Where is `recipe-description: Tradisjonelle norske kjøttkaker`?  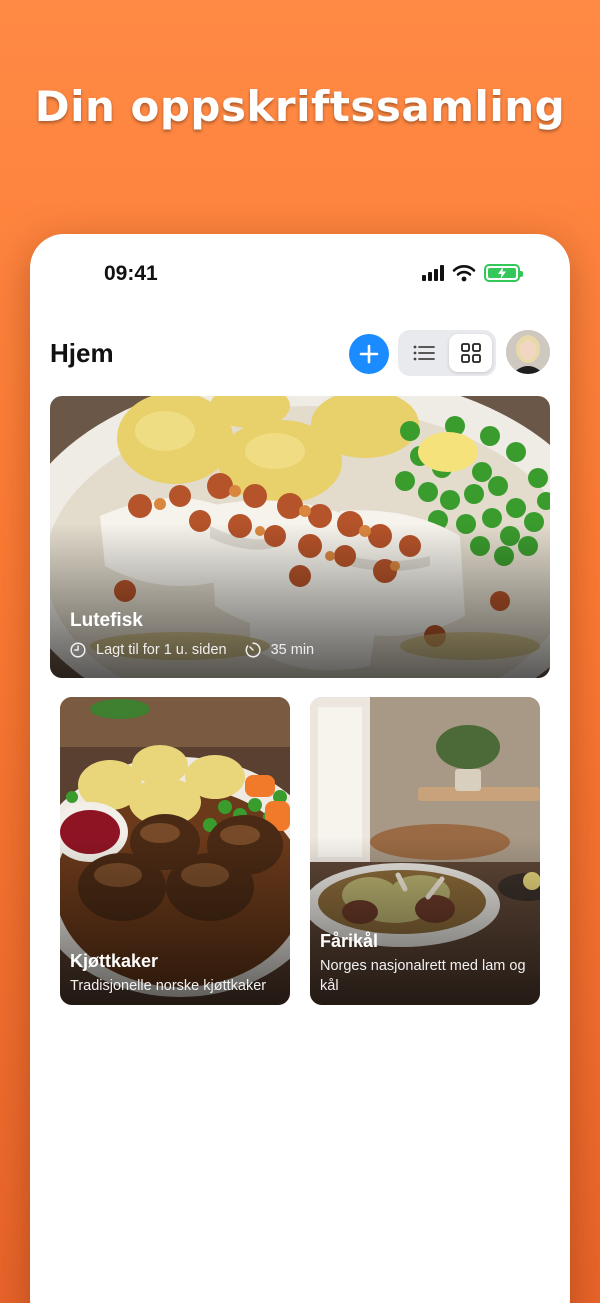
recipe-description: Tradisjonelle norske kjøttkaker is located at coordinates (168, 986).